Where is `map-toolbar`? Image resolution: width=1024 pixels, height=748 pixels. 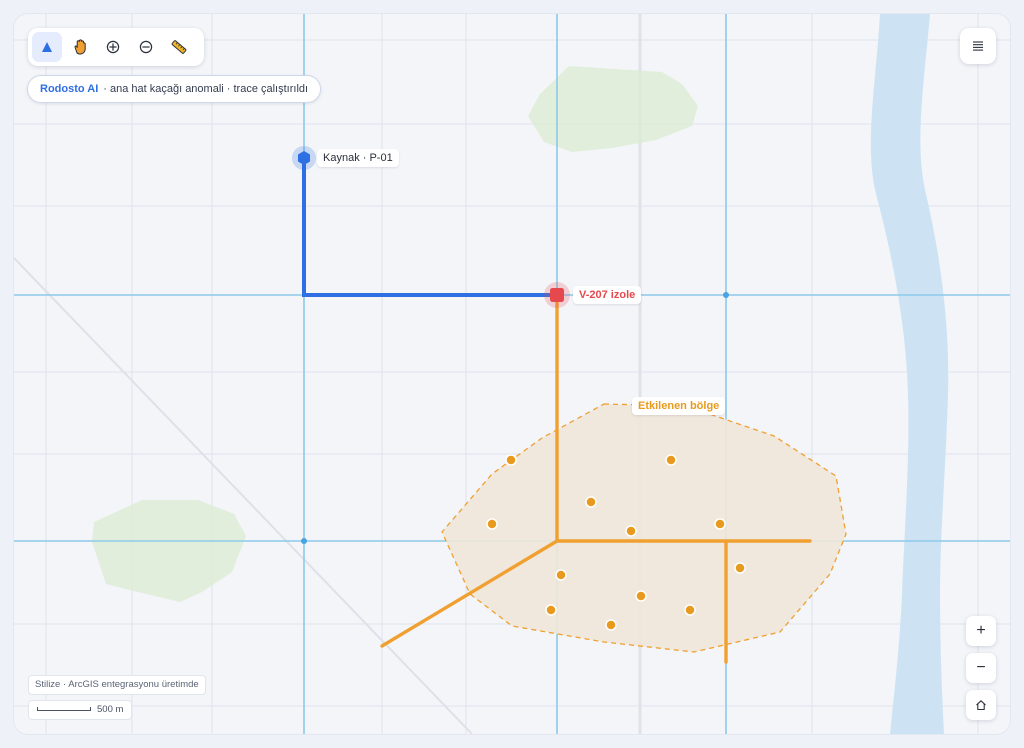 map-toolbar is located at coordinates (116, 47).